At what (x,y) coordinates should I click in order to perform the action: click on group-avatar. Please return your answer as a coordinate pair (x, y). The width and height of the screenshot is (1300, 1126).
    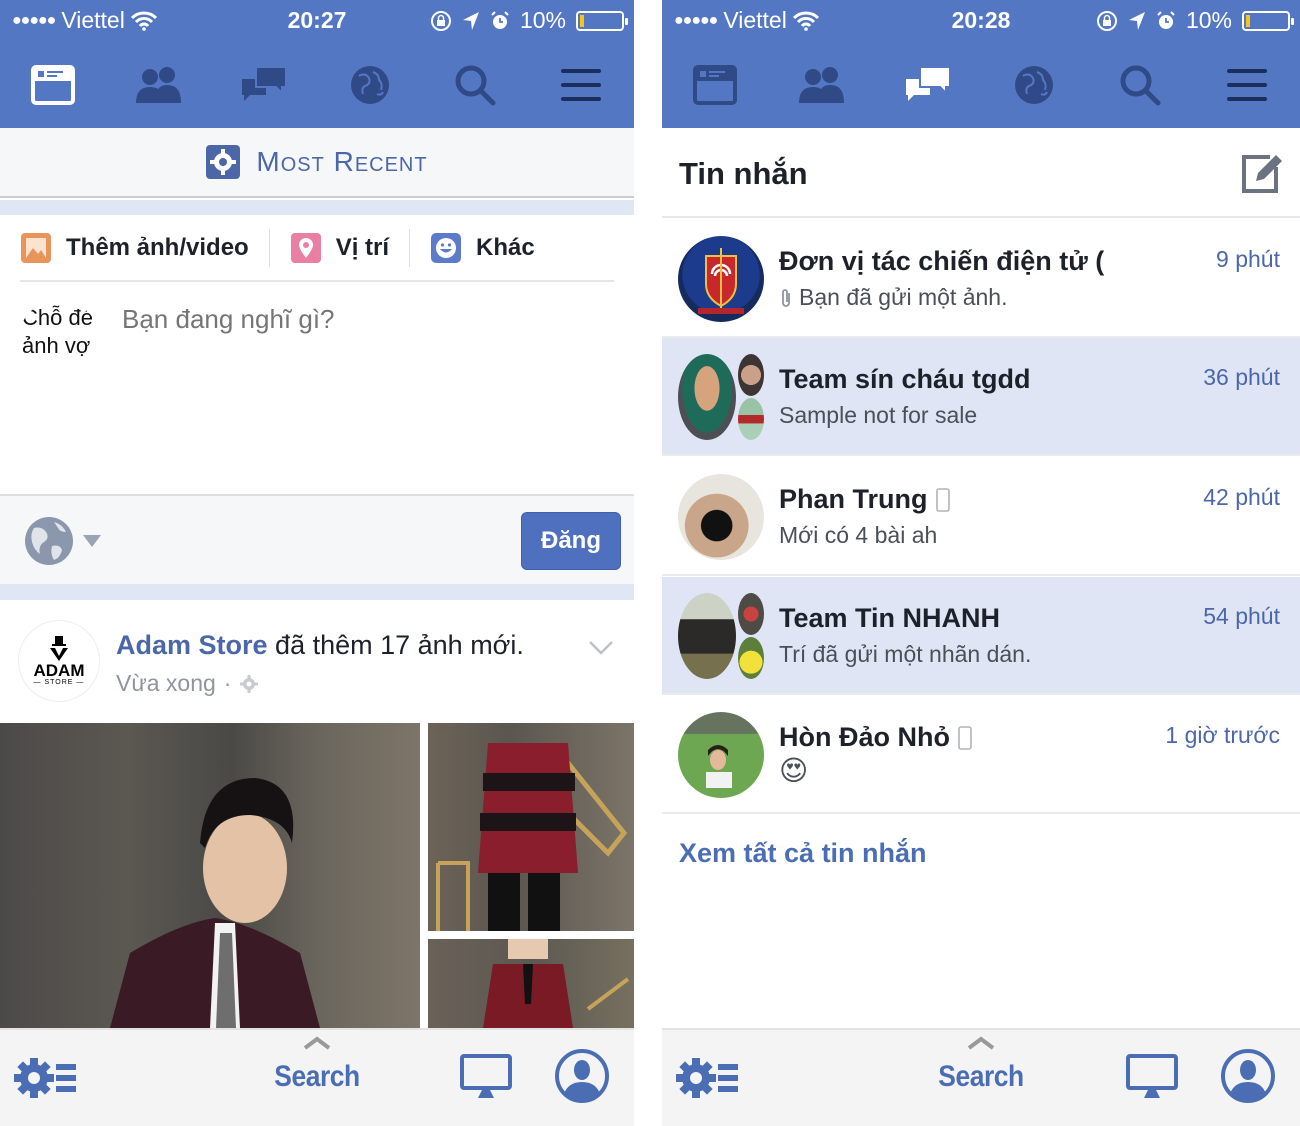
    Looking at the image, I should click on (722, 397).